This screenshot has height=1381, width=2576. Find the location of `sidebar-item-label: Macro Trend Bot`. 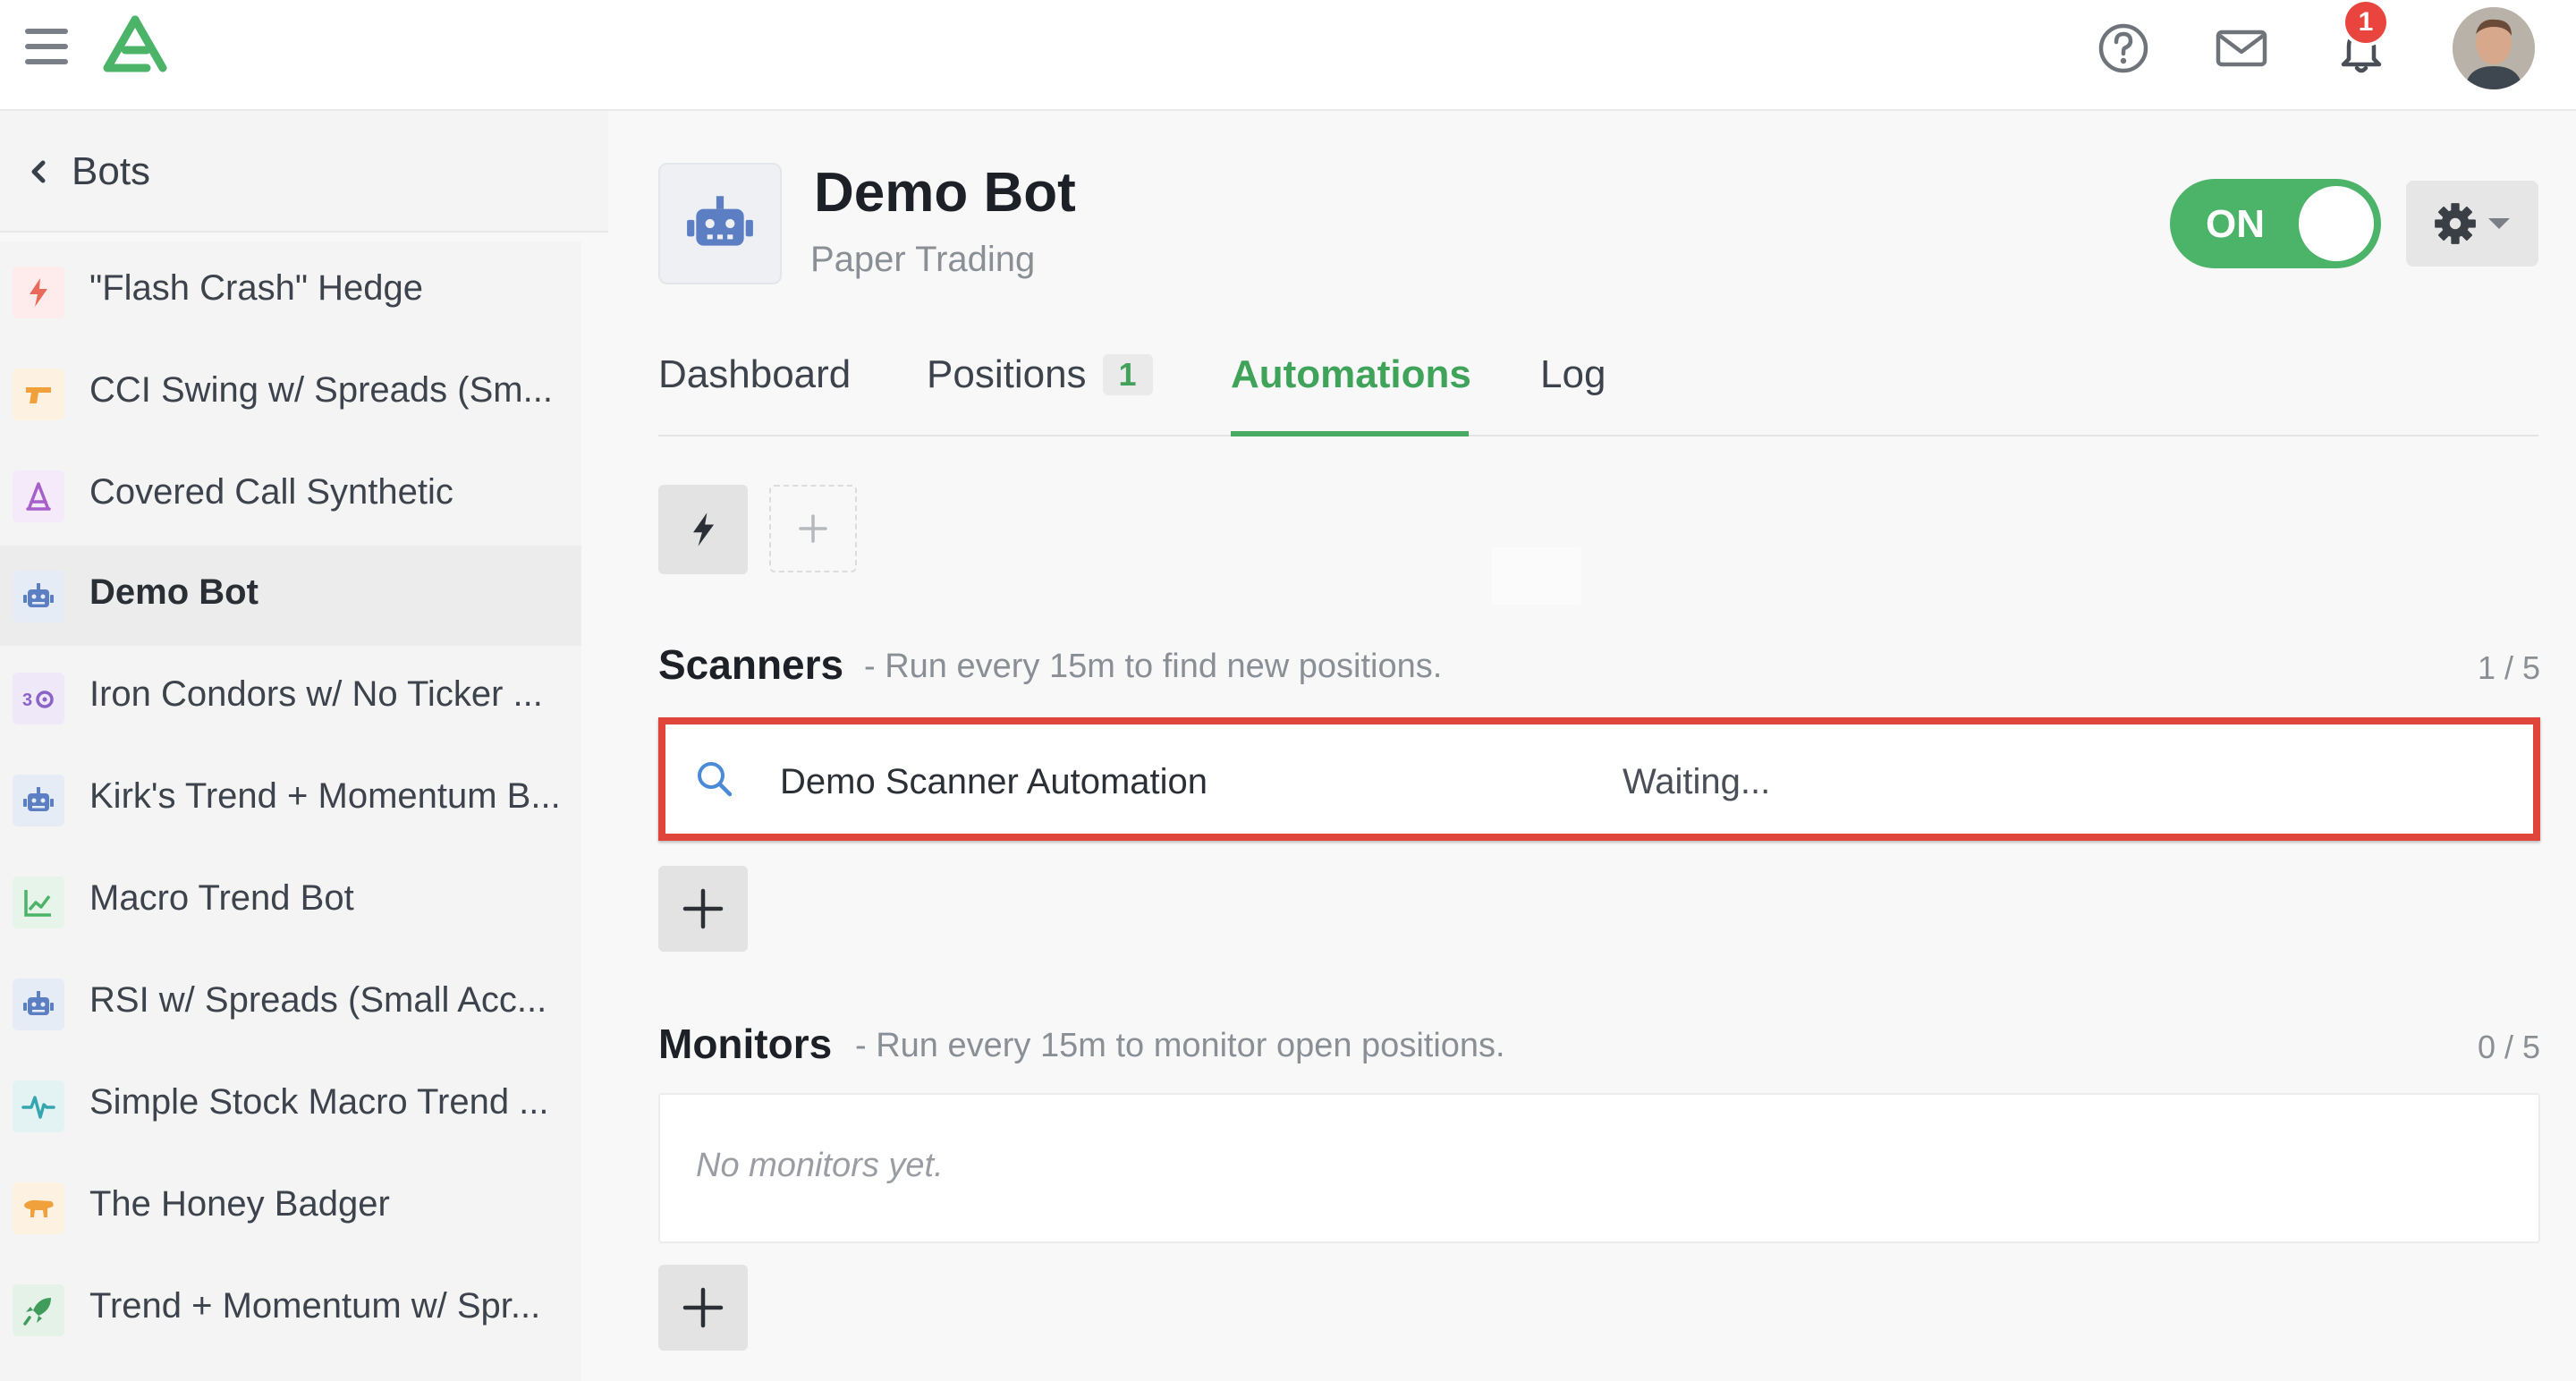

sidebar-item-label: Macro Trend Bot is located at coordinates (221, 898).